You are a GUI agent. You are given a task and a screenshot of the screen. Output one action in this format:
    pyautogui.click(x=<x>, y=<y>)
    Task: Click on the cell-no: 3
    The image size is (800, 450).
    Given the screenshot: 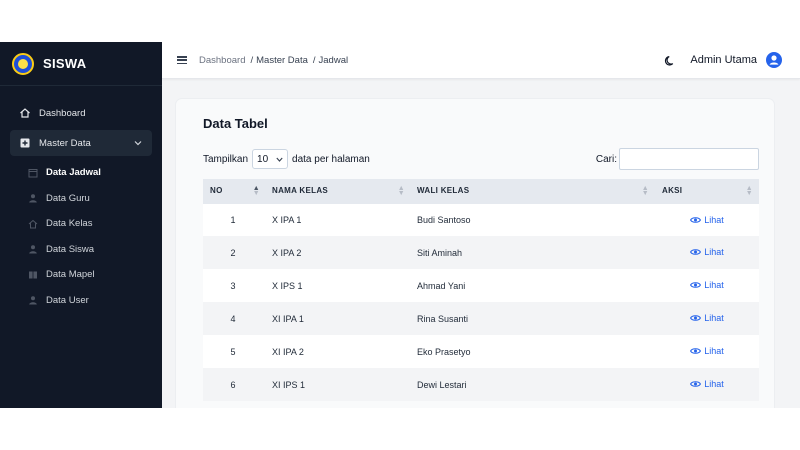 What is the action you would take?
    pyautogui.click(x=233, y=285)
    